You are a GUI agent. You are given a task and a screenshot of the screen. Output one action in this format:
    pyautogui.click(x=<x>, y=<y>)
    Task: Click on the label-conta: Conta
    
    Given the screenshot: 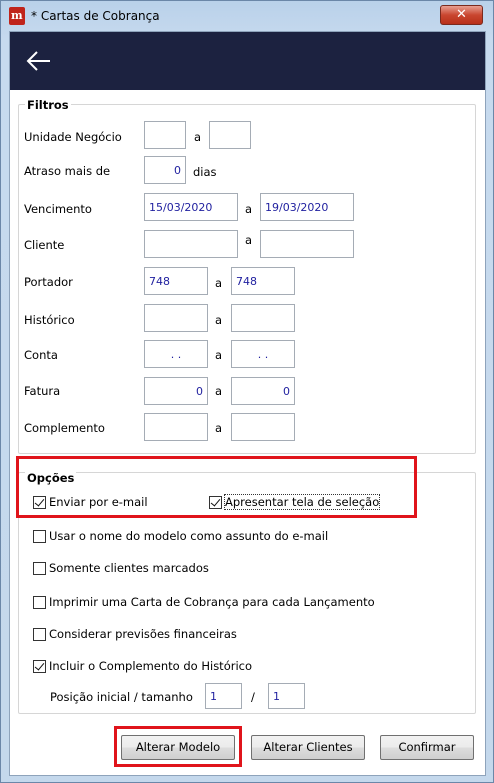 What is the action you would take?
    pyautogui.click(x=41, y=355)
    